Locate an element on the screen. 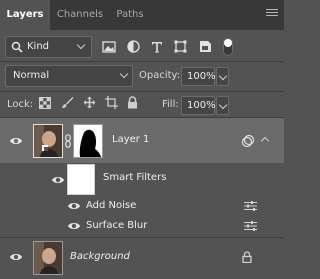 This screenshot has width=320, height=279. lock-label: Lock: is located at coordinates (20, 104).